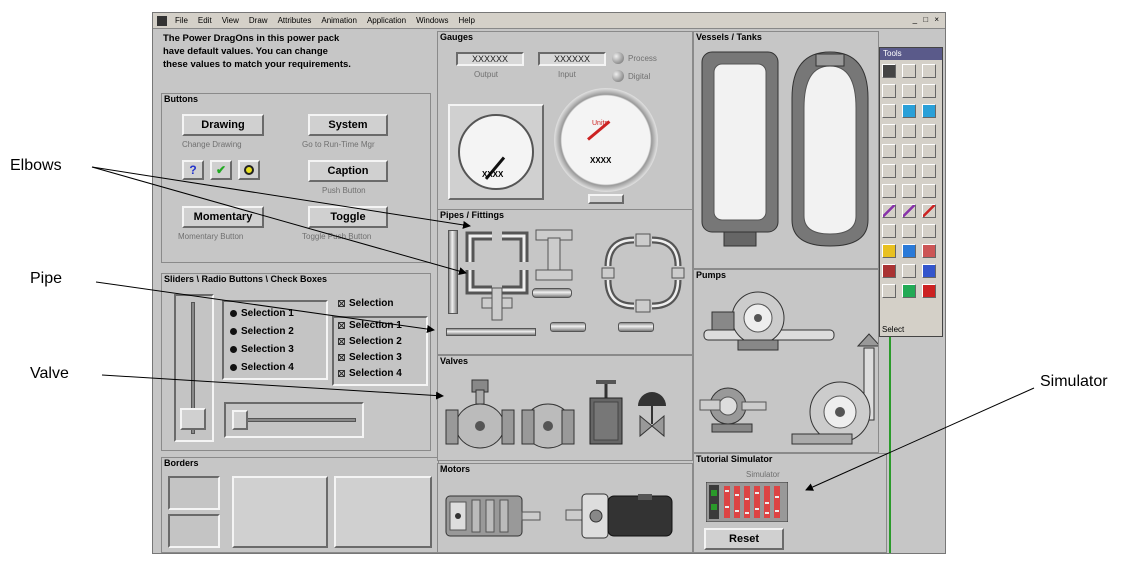 The width and height of the screenshot is (1129, 564). I want to click on polygon-tool-icon, so click(909, 151).